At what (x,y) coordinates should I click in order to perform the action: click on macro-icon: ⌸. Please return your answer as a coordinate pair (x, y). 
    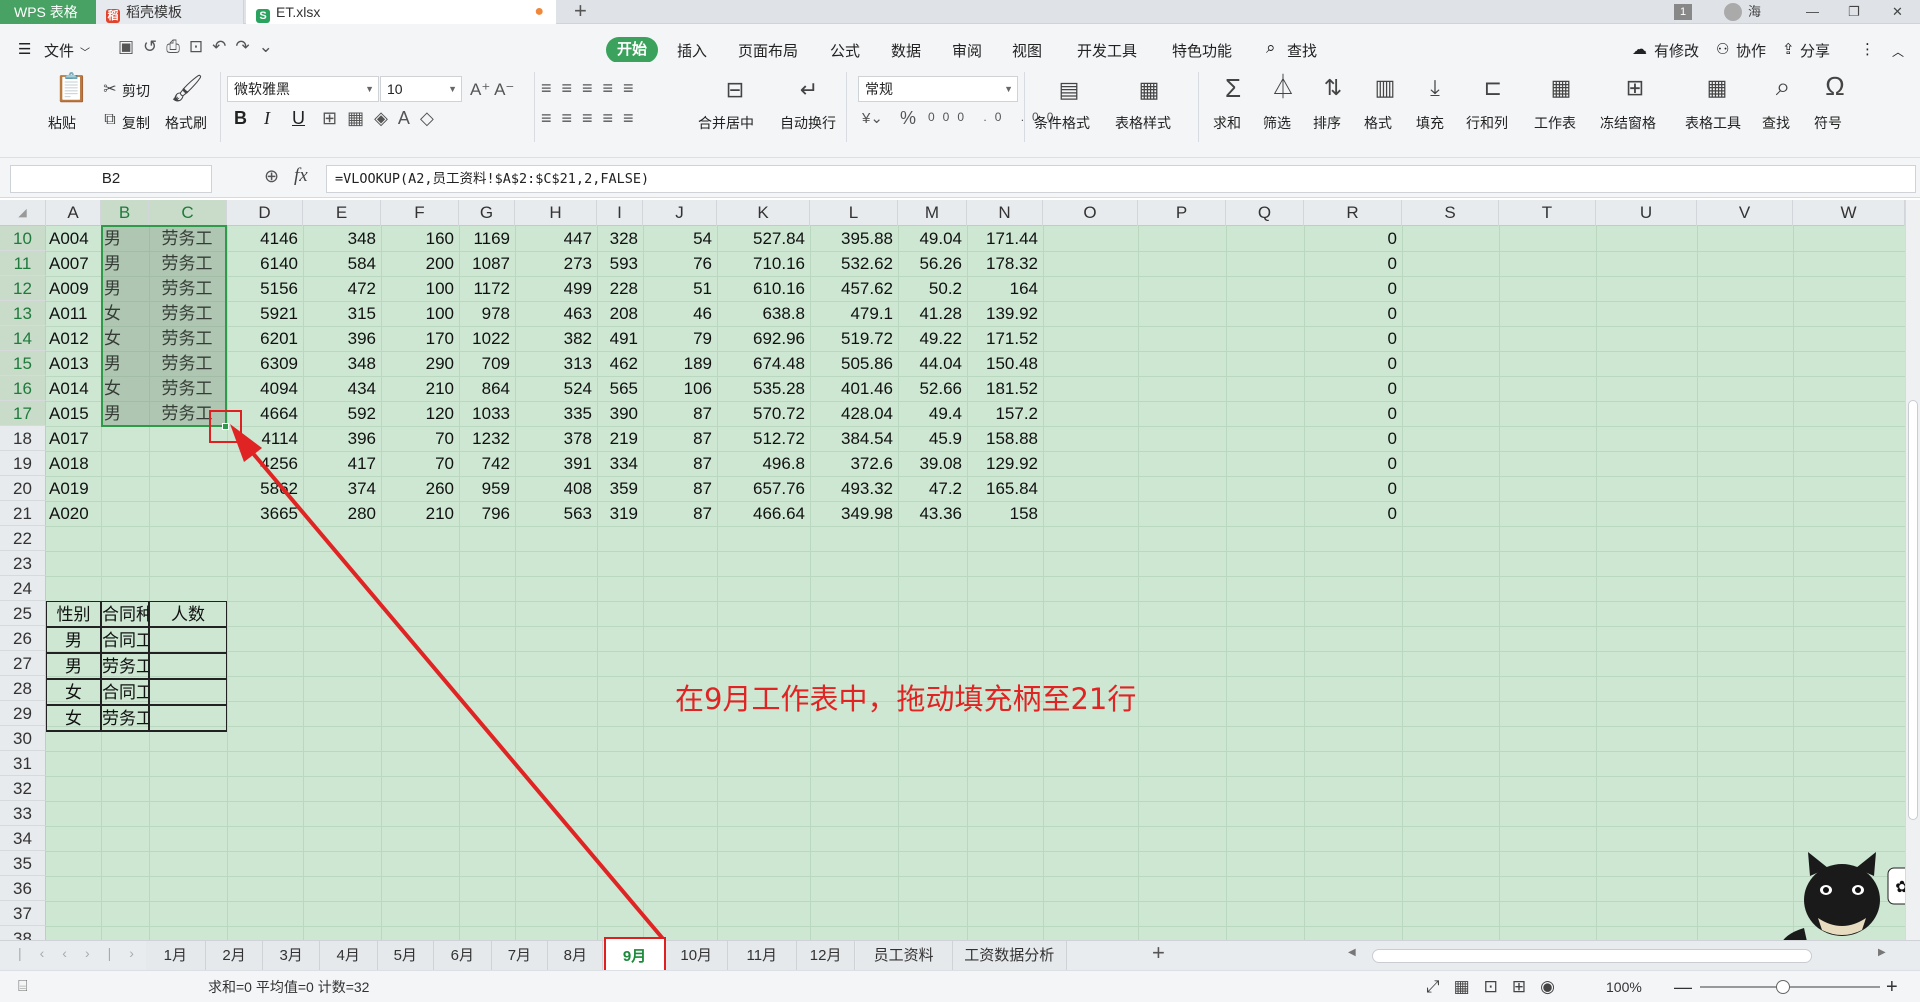
    Looking at the image, I should click on (23, 986).